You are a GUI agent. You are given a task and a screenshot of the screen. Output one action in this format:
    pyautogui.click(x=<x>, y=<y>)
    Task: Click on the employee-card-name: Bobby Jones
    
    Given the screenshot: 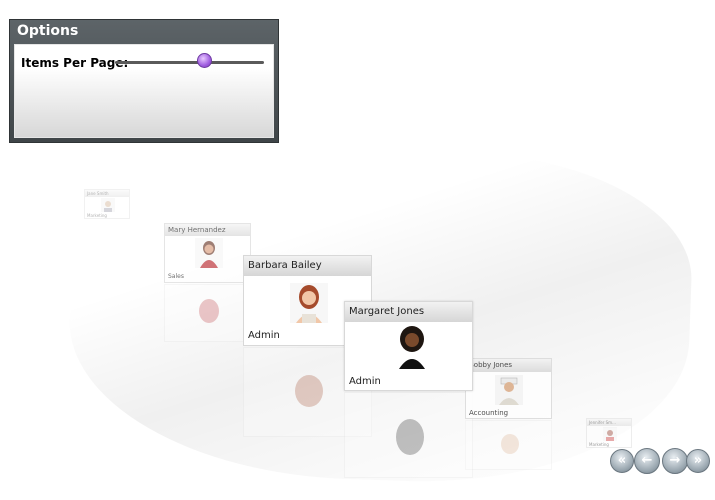 What is the action you would take?
    pyautogui.click(x=508, y=365)
    